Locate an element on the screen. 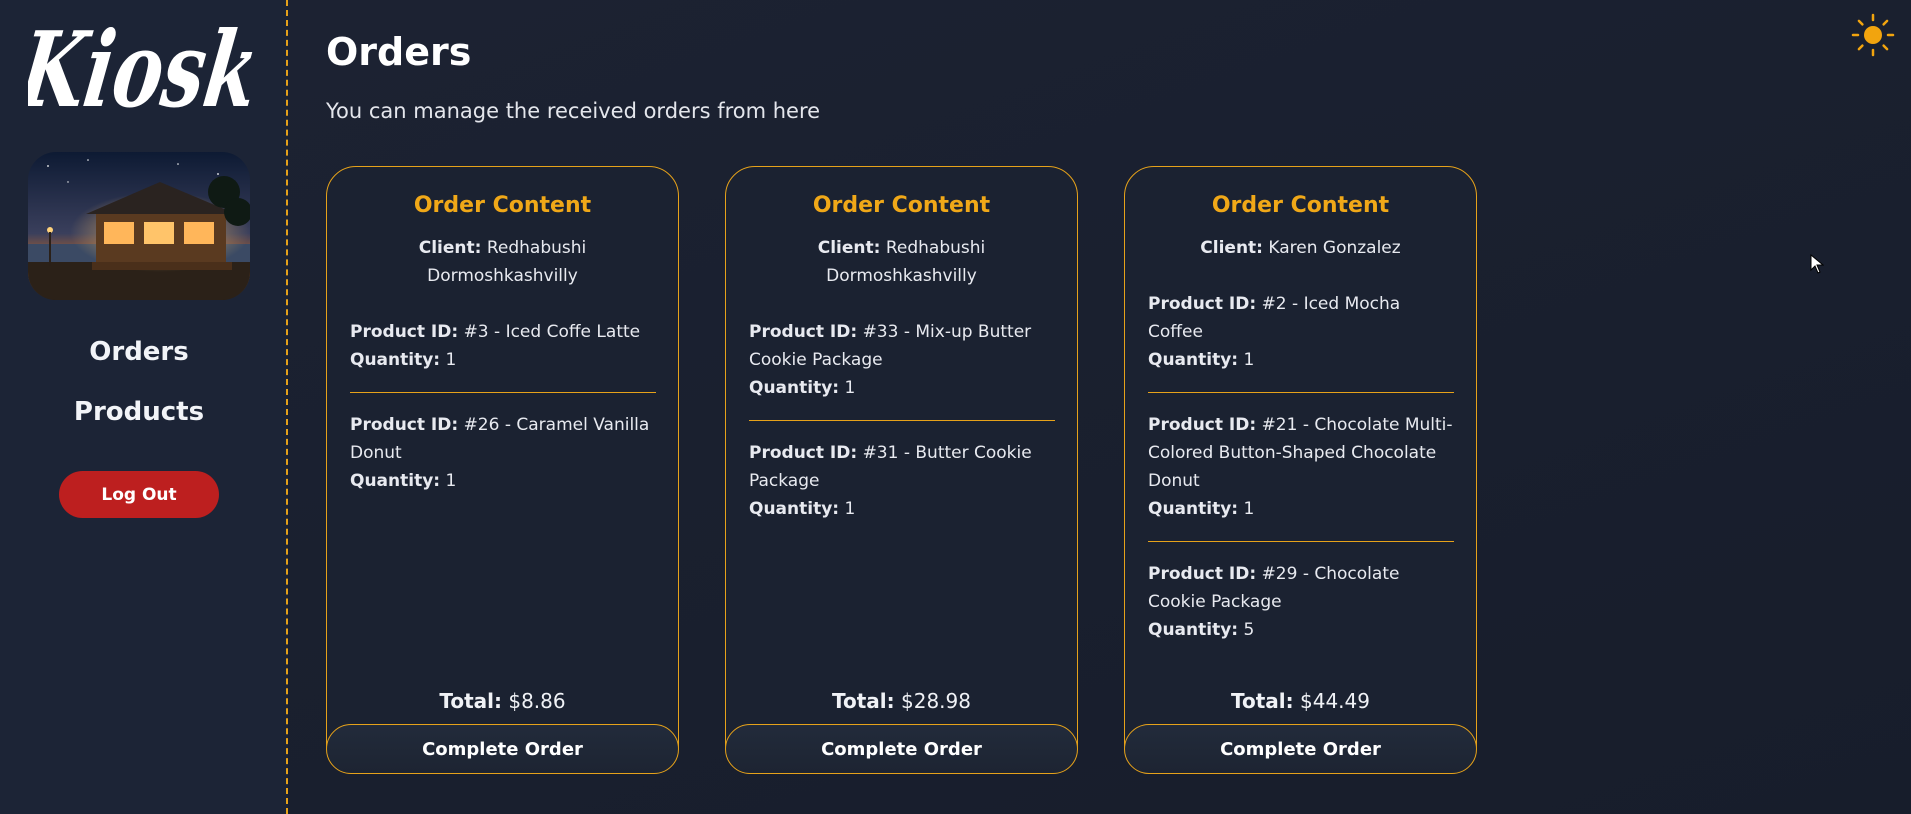  logo-text: Kiosk is located at coordinates (147, 68).